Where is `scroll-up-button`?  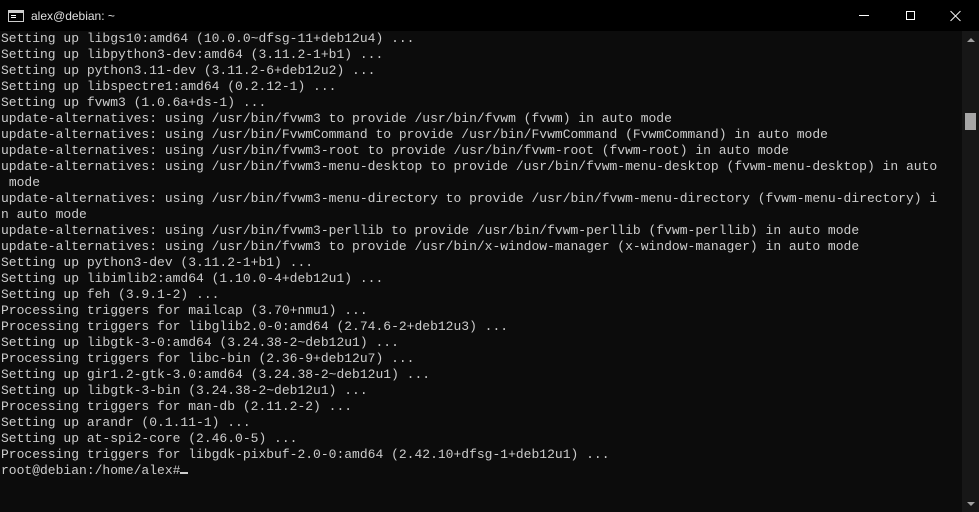 scroll-up-button is located at coordinates (970, 39).